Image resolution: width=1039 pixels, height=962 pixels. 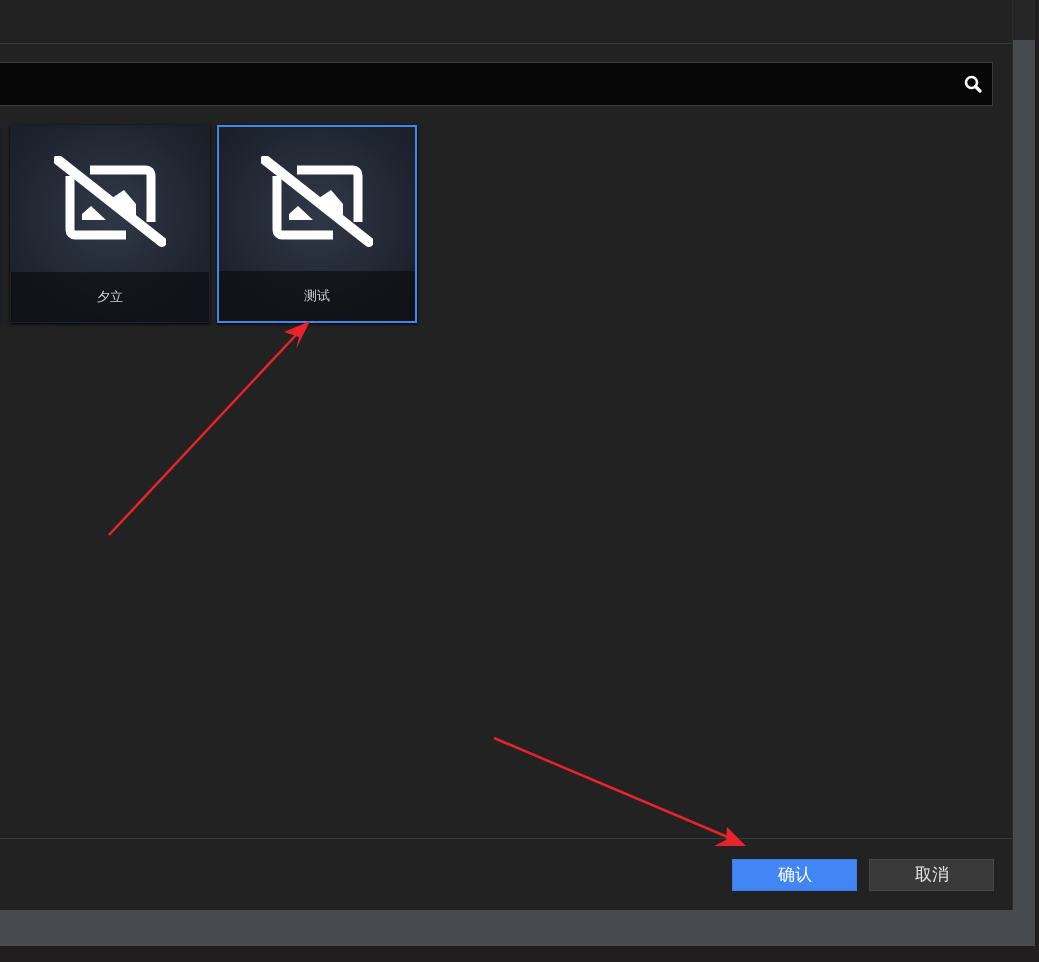 I want to click on image-tile: 夕立, so click(x=110, y=224).